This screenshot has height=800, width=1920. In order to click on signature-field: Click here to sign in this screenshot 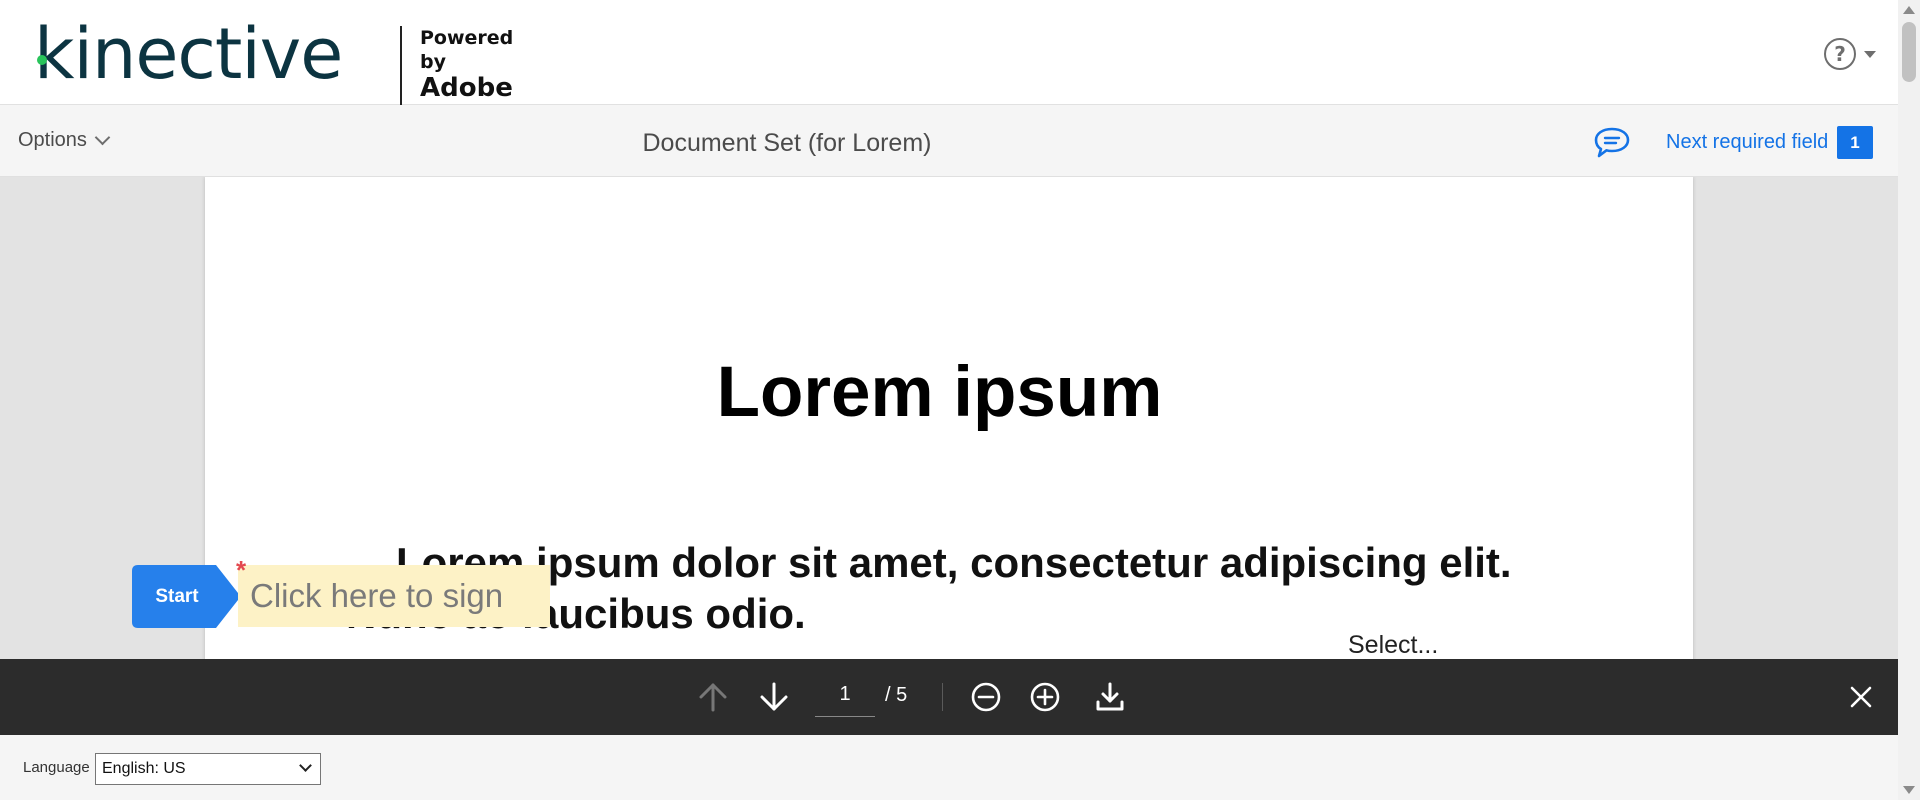, I will do `click(394, 596)`.